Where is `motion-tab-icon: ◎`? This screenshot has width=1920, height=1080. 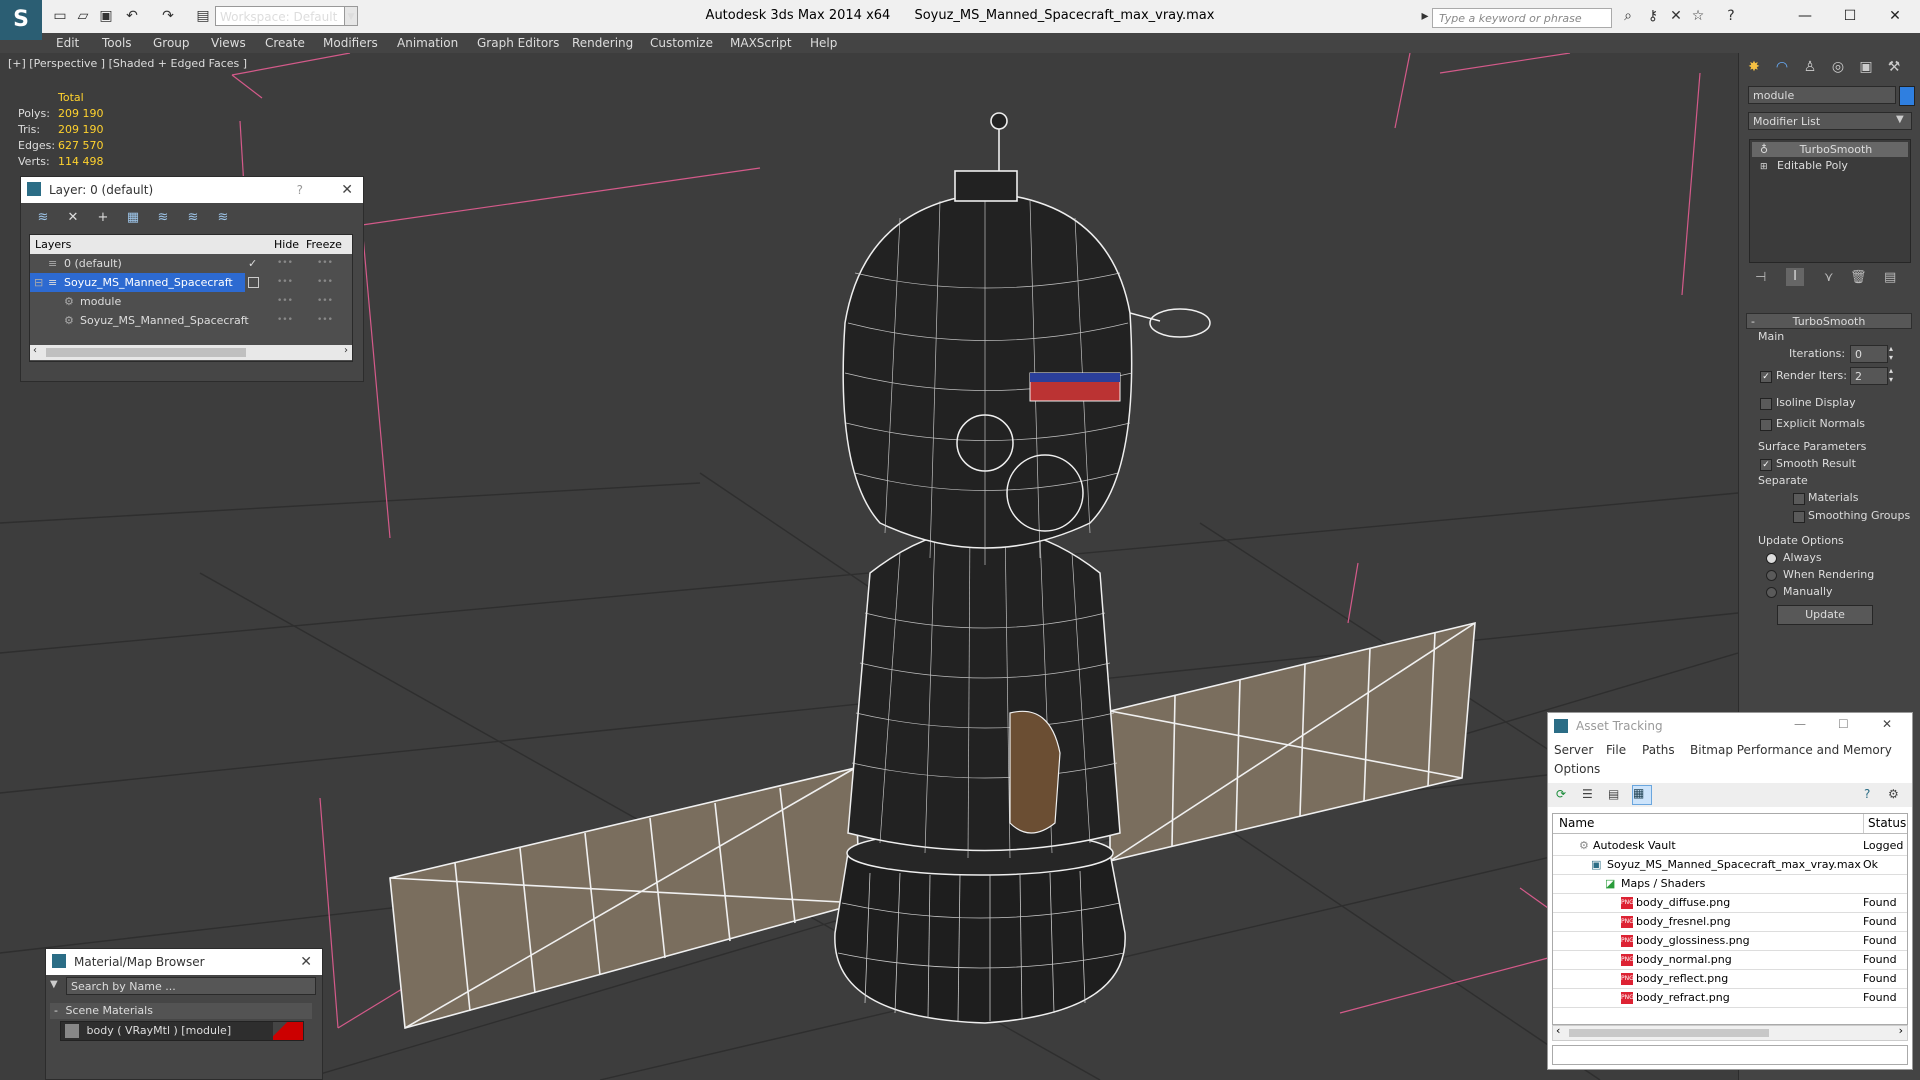 motion-tab-icon: ◎ is located at coordinates (1838, 67).